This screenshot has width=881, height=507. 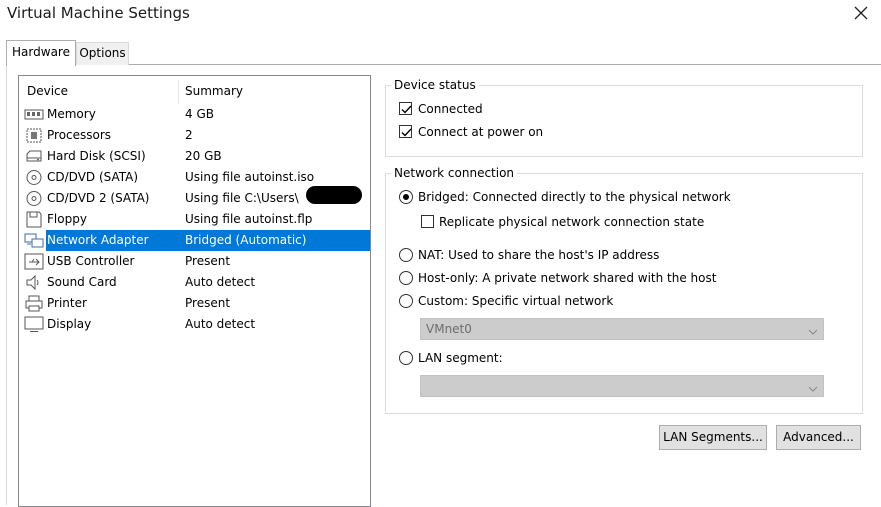 What do you see at coordinates (47, 91) in the screenshot?
I see `column-header-device: Device` at bounding box center [47, 91].